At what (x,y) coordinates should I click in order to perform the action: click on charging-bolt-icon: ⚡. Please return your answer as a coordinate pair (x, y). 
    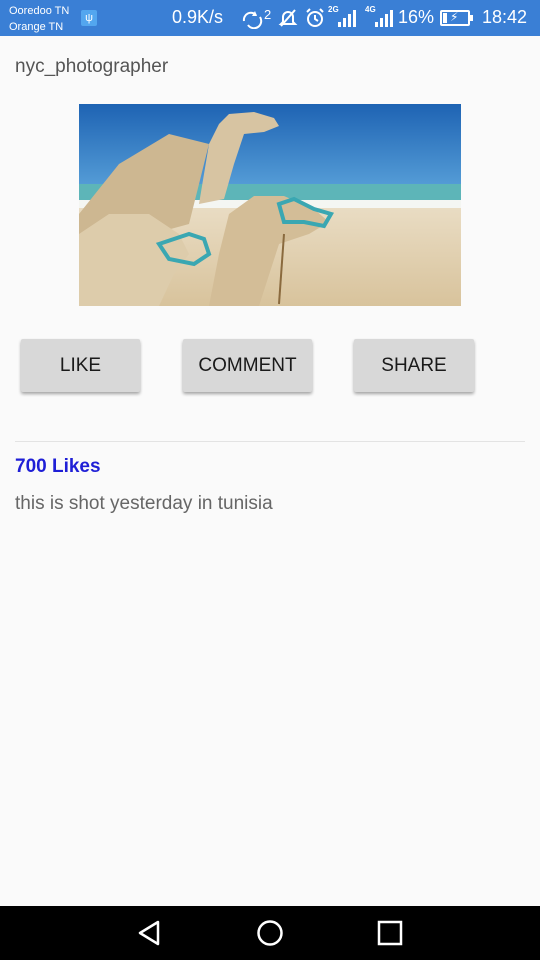
    Looking at the image, I should click on (454, 17).